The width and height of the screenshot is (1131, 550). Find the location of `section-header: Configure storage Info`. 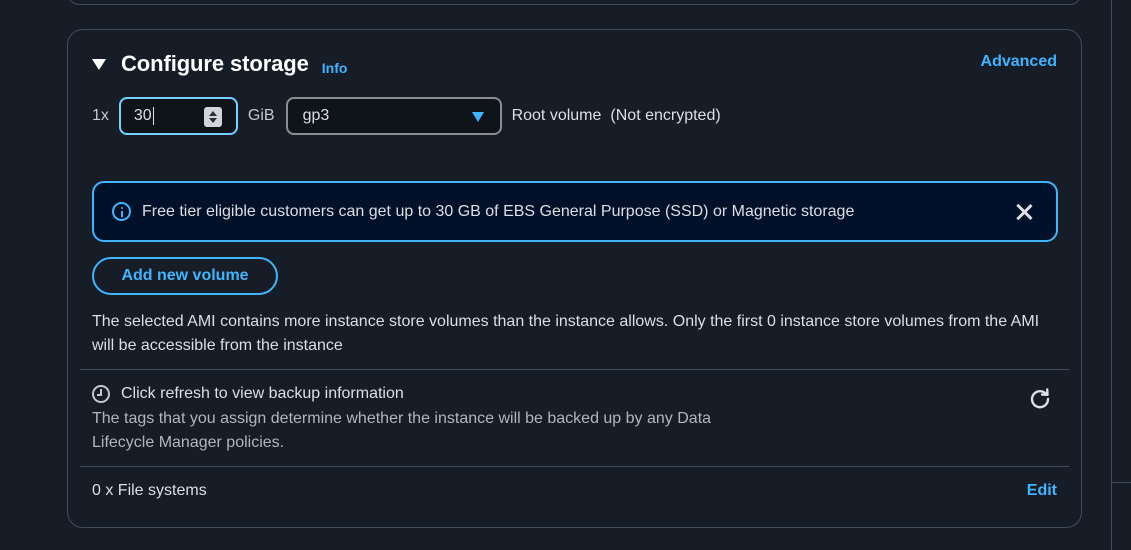

section-header: Configure storage Info is located at coordinates (219, 64).